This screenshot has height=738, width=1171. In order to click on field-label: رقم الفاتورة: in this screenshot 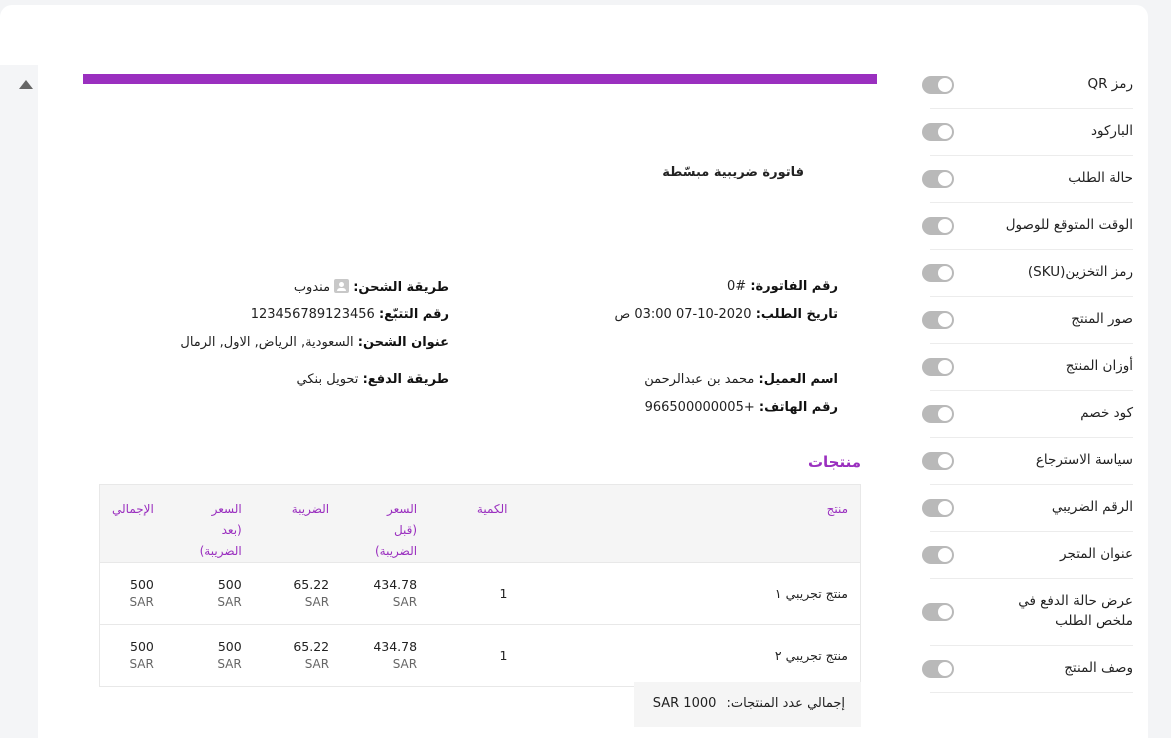, I will do `click(794, 286)`.